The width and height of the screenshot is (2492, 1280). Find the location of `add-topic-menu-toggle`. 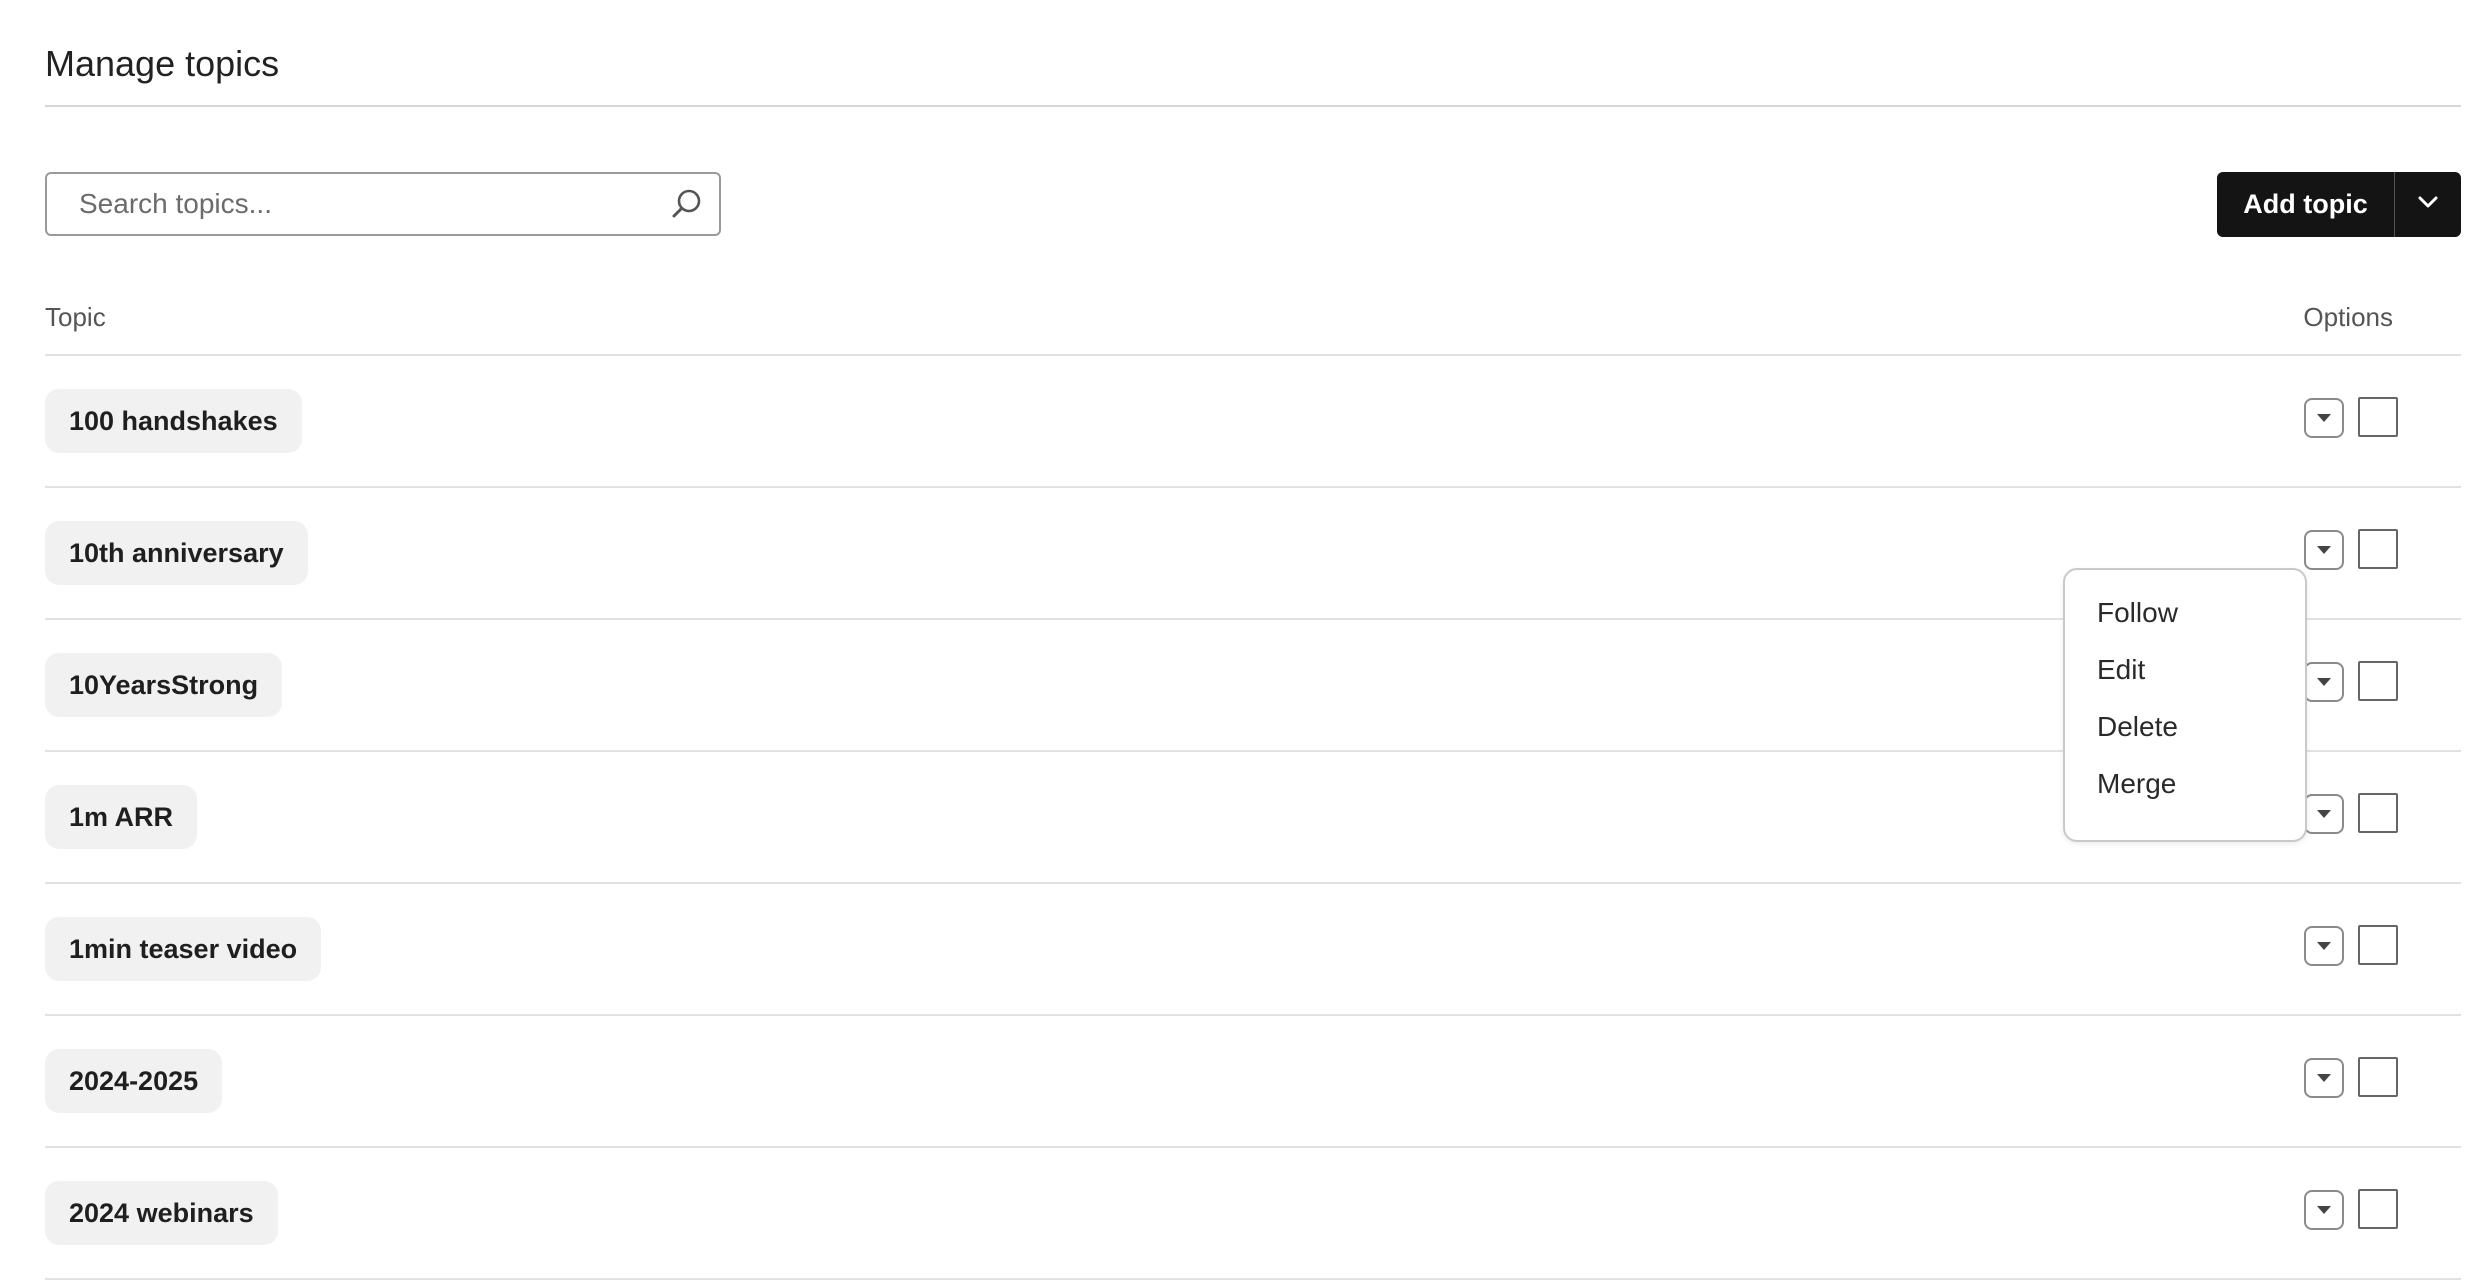

add-topic-menu-toggle is located at coordinates (2428, 204).